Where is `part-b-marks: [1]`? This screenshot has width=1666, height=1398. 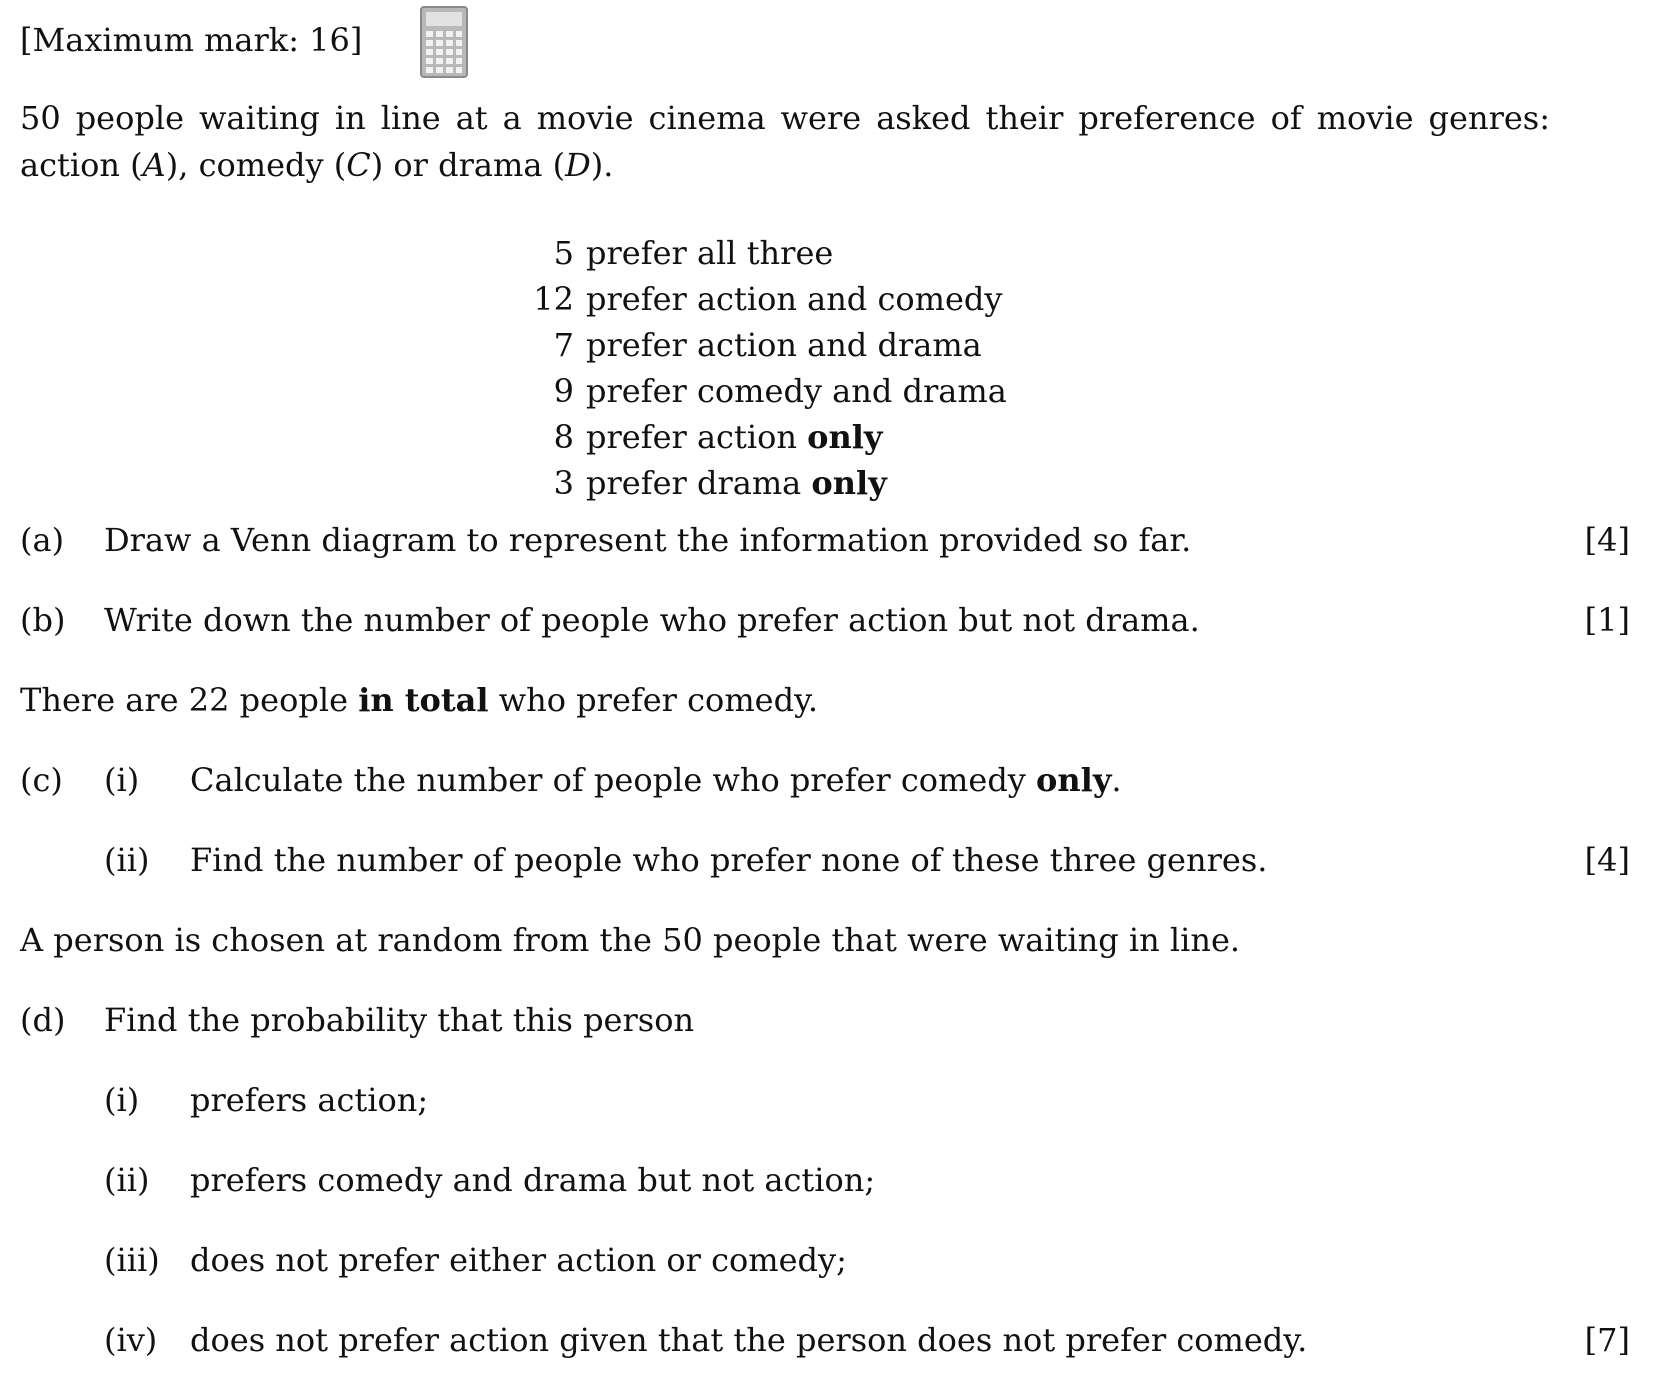 part-b-marks: [1] is located at coordinates (1607, 620).